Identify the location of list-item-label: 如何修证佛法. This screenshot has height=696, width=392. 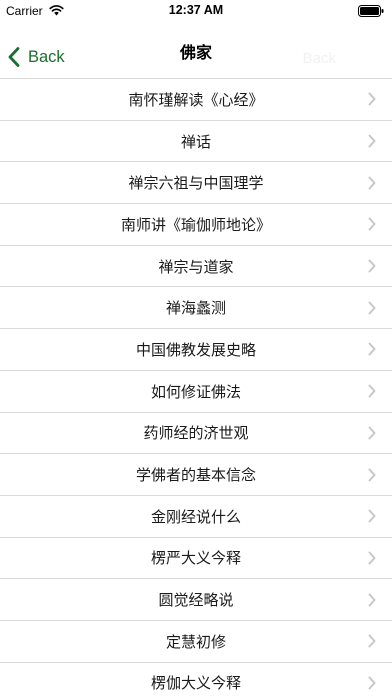
(195, 391).